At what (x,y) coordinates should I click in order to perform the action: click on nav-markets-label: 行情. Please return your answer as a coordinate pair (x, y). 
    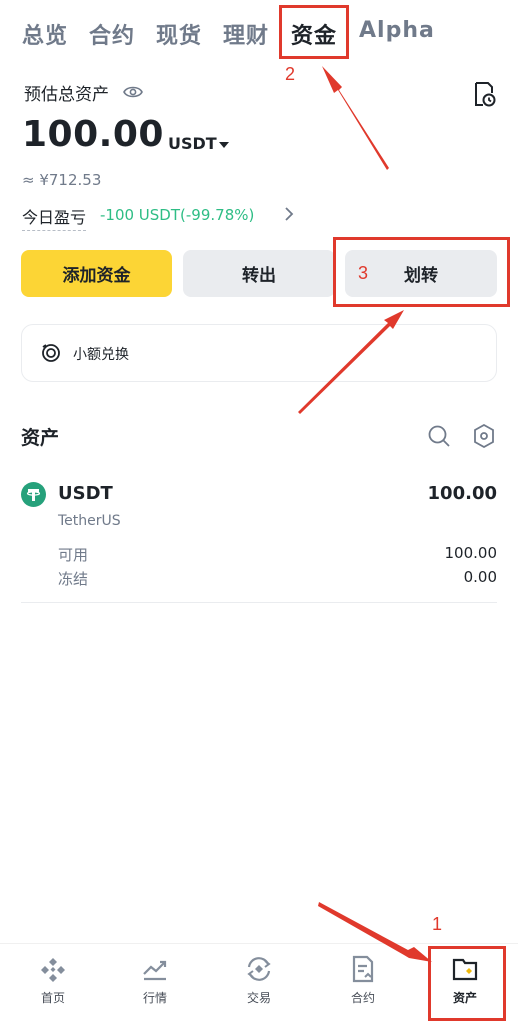
    Looking at the image, I should click on (154, 998).